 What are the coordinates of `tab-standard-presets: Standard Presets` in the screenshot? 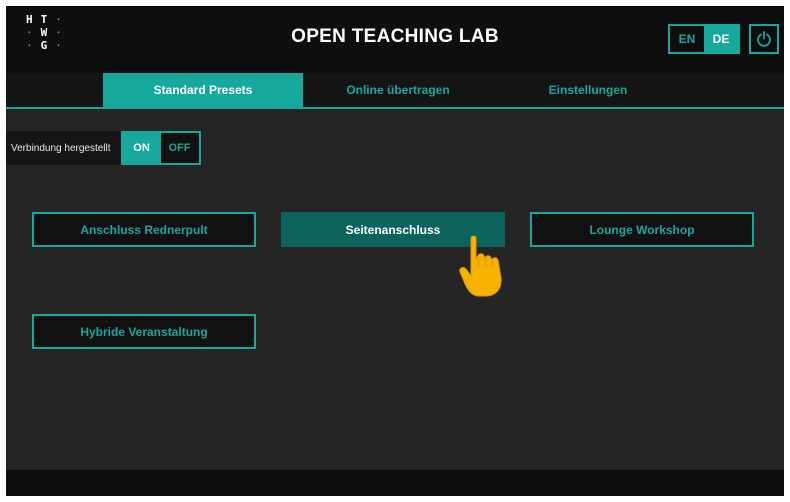 It's located at (203, 90).